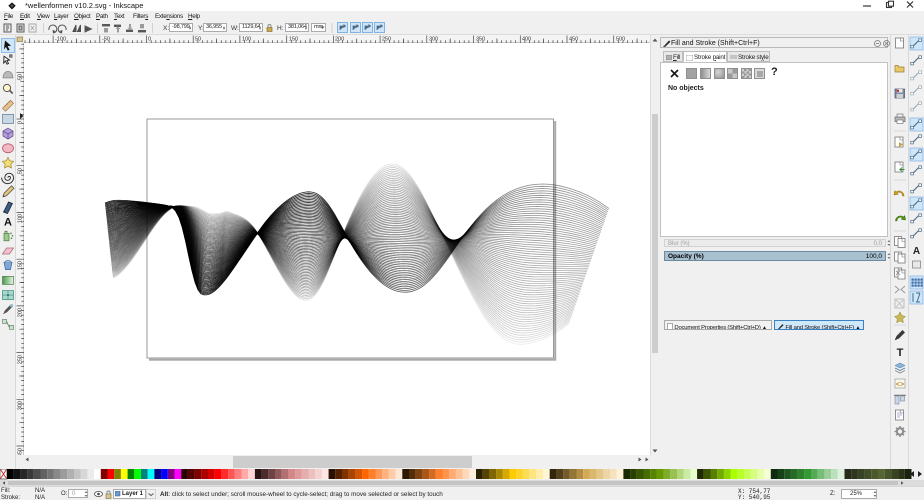  Describe the element at coordinates (60, 40) in the screenshot. I see `svg-text: -100` at that location.